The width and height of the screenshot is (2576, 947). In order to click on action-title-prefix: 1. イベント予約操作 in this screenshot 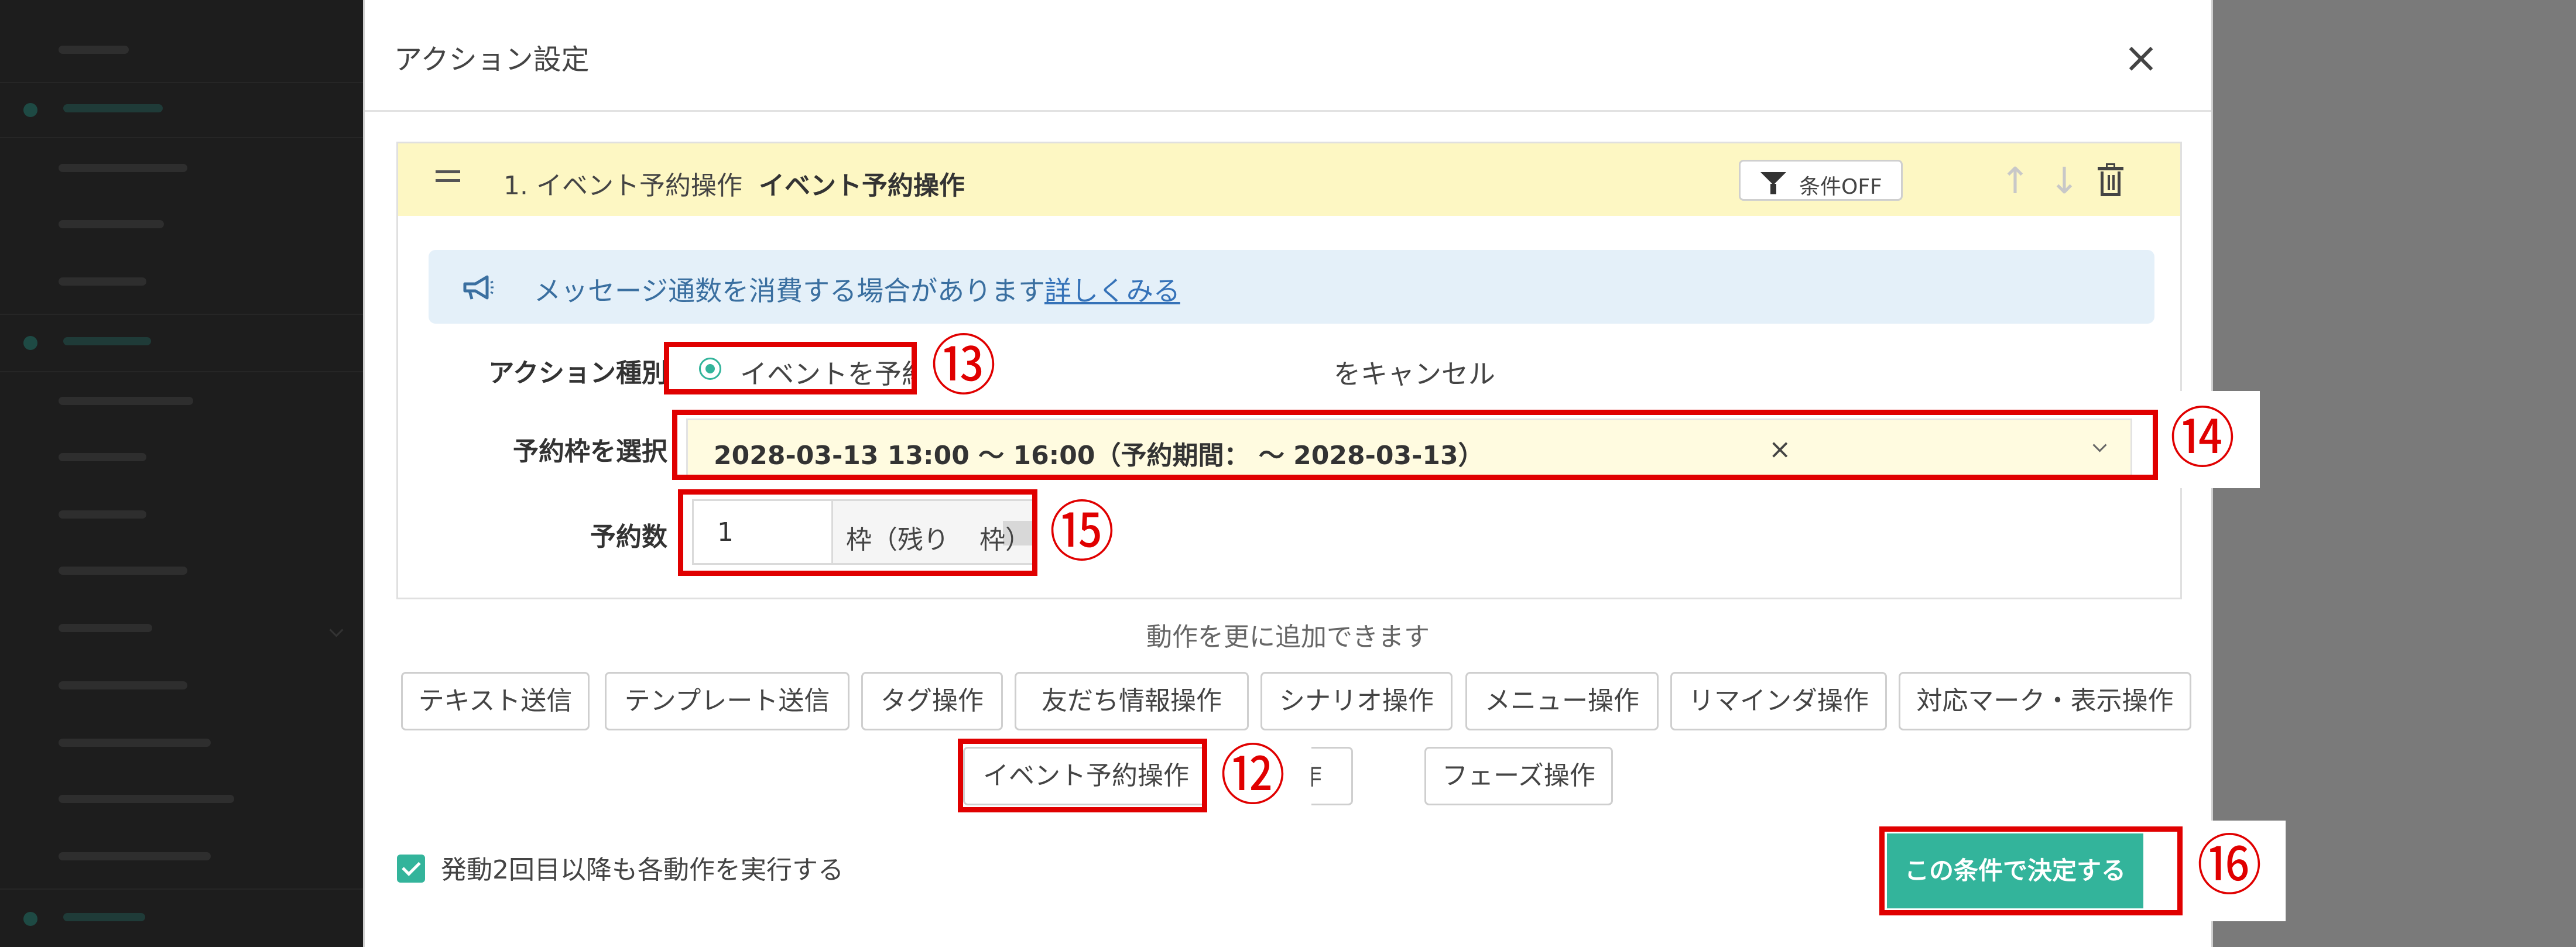, I will do `click(623, 186)`.